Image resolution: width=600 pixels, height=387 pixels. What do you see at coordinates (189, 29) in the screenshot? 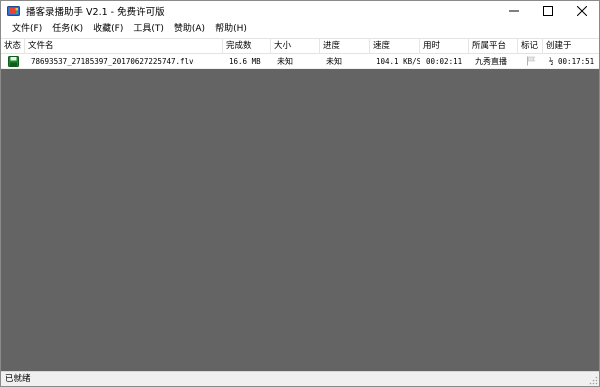
I see `menu-sponsor: 赞助(A)` at bounding box center [189, 29].